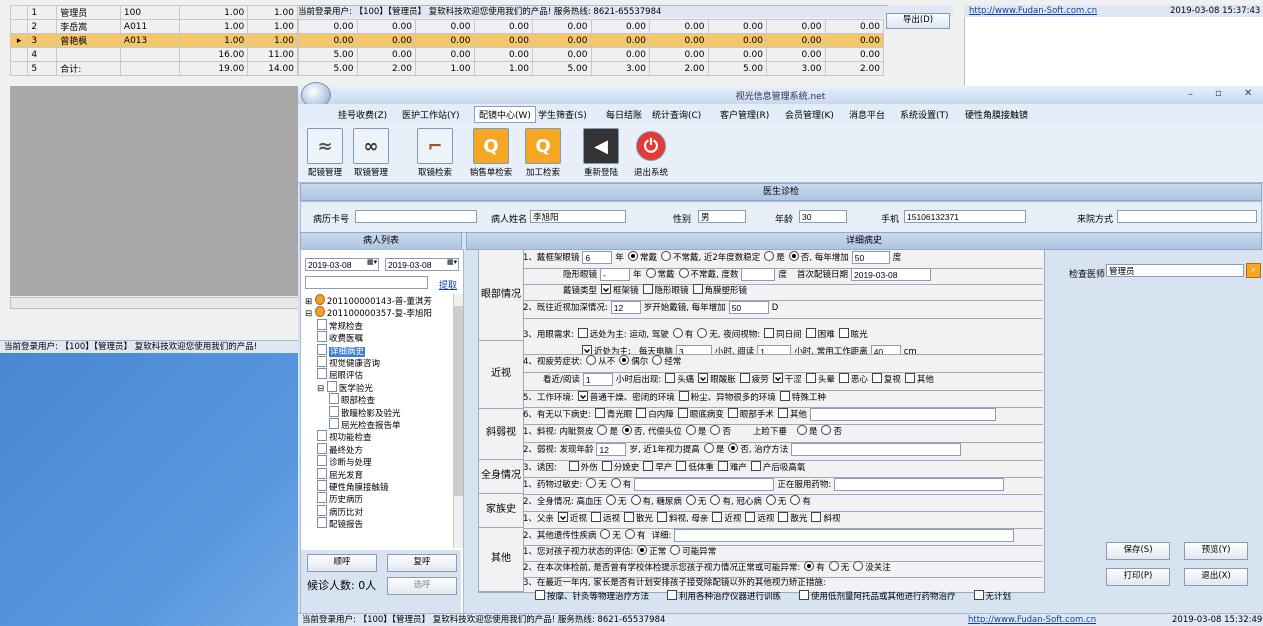 The image size is (1263, 626). What do you see at coordinates (505, 114) in the screenshot?
I see `menu-item-2: 配镜中心(W)` at bounding box center [505, 114].